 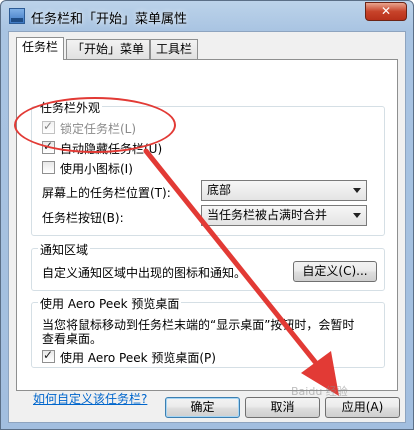 I want to click on aero-peek-description-line2: 查看桌面。, so click(x=72, y=339).